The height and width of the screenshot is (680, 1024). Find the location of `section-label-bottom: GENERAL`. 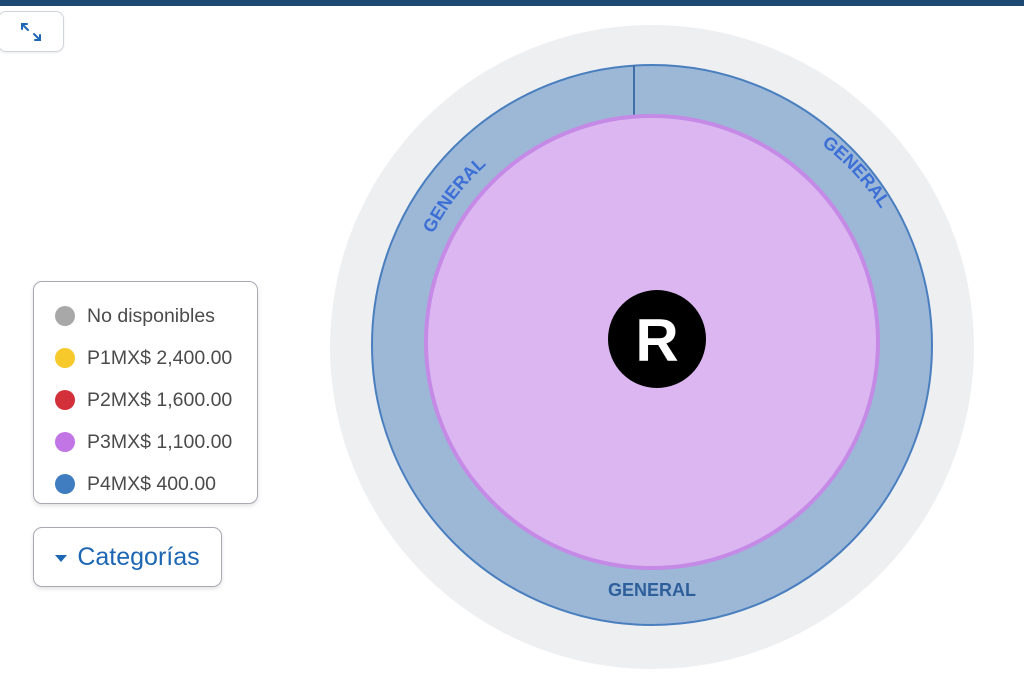

section-label-bottom: GENERAL is located at coordinates (652, 590).